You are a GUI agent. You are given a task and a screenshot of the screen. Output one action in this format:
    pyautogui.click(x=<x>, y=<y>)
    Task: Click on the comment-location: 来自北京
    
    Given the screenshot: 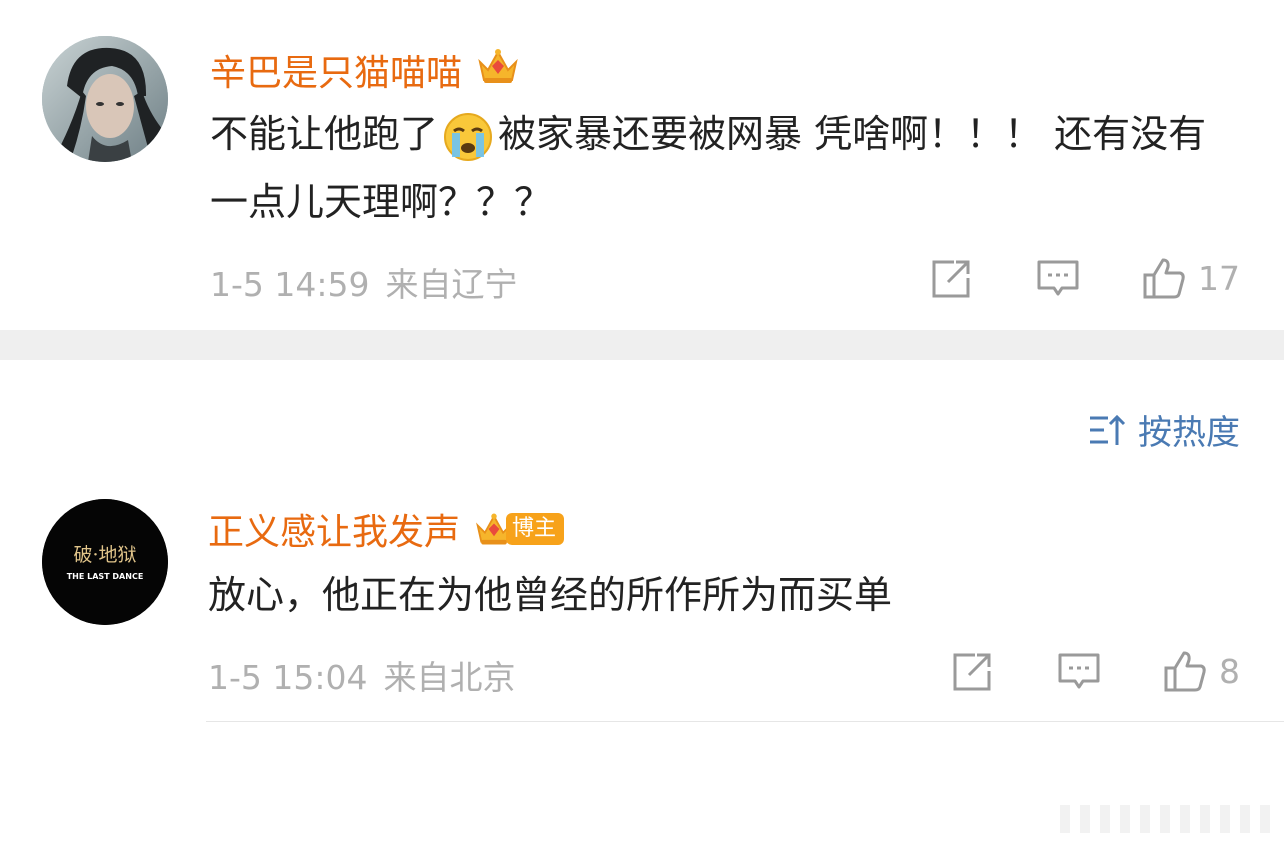 What is the action you would take?
    pyautogui.click(x=449, y=677)
    